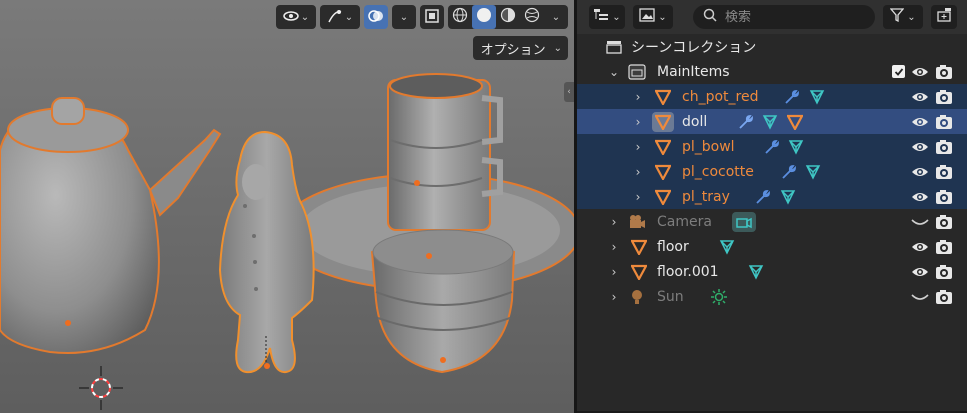 This screenshot has height=413, width=967. I want to click on shading-dropdown: ⌄, so click(556, 17).